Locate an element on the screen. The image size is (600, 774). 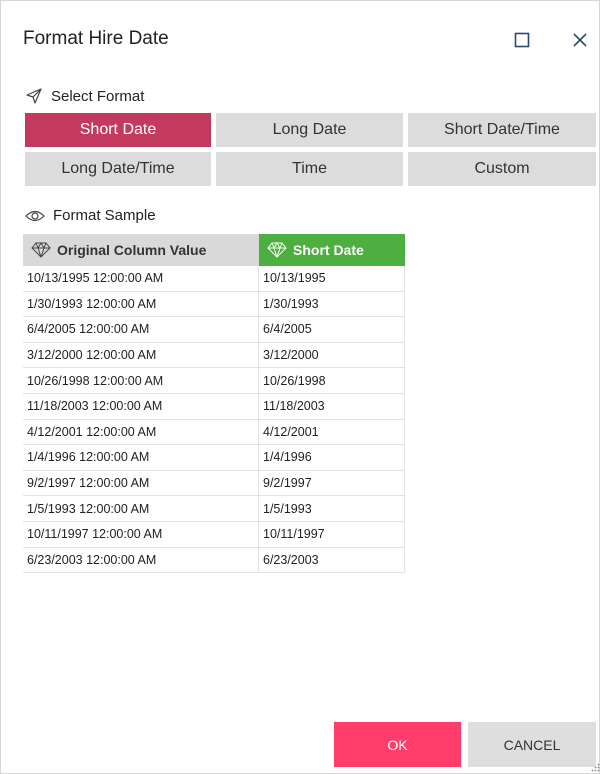
original-value-cell: 1/30/1993 12:00:00 AM is located at coordinates (141, 304).